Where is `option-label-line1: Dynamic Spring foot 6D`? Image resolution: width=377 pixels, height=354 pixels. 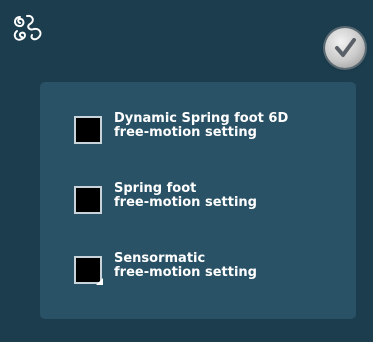 option-label-line1: Dynamic Spring foot 6D is located at coordinates (201, 118).